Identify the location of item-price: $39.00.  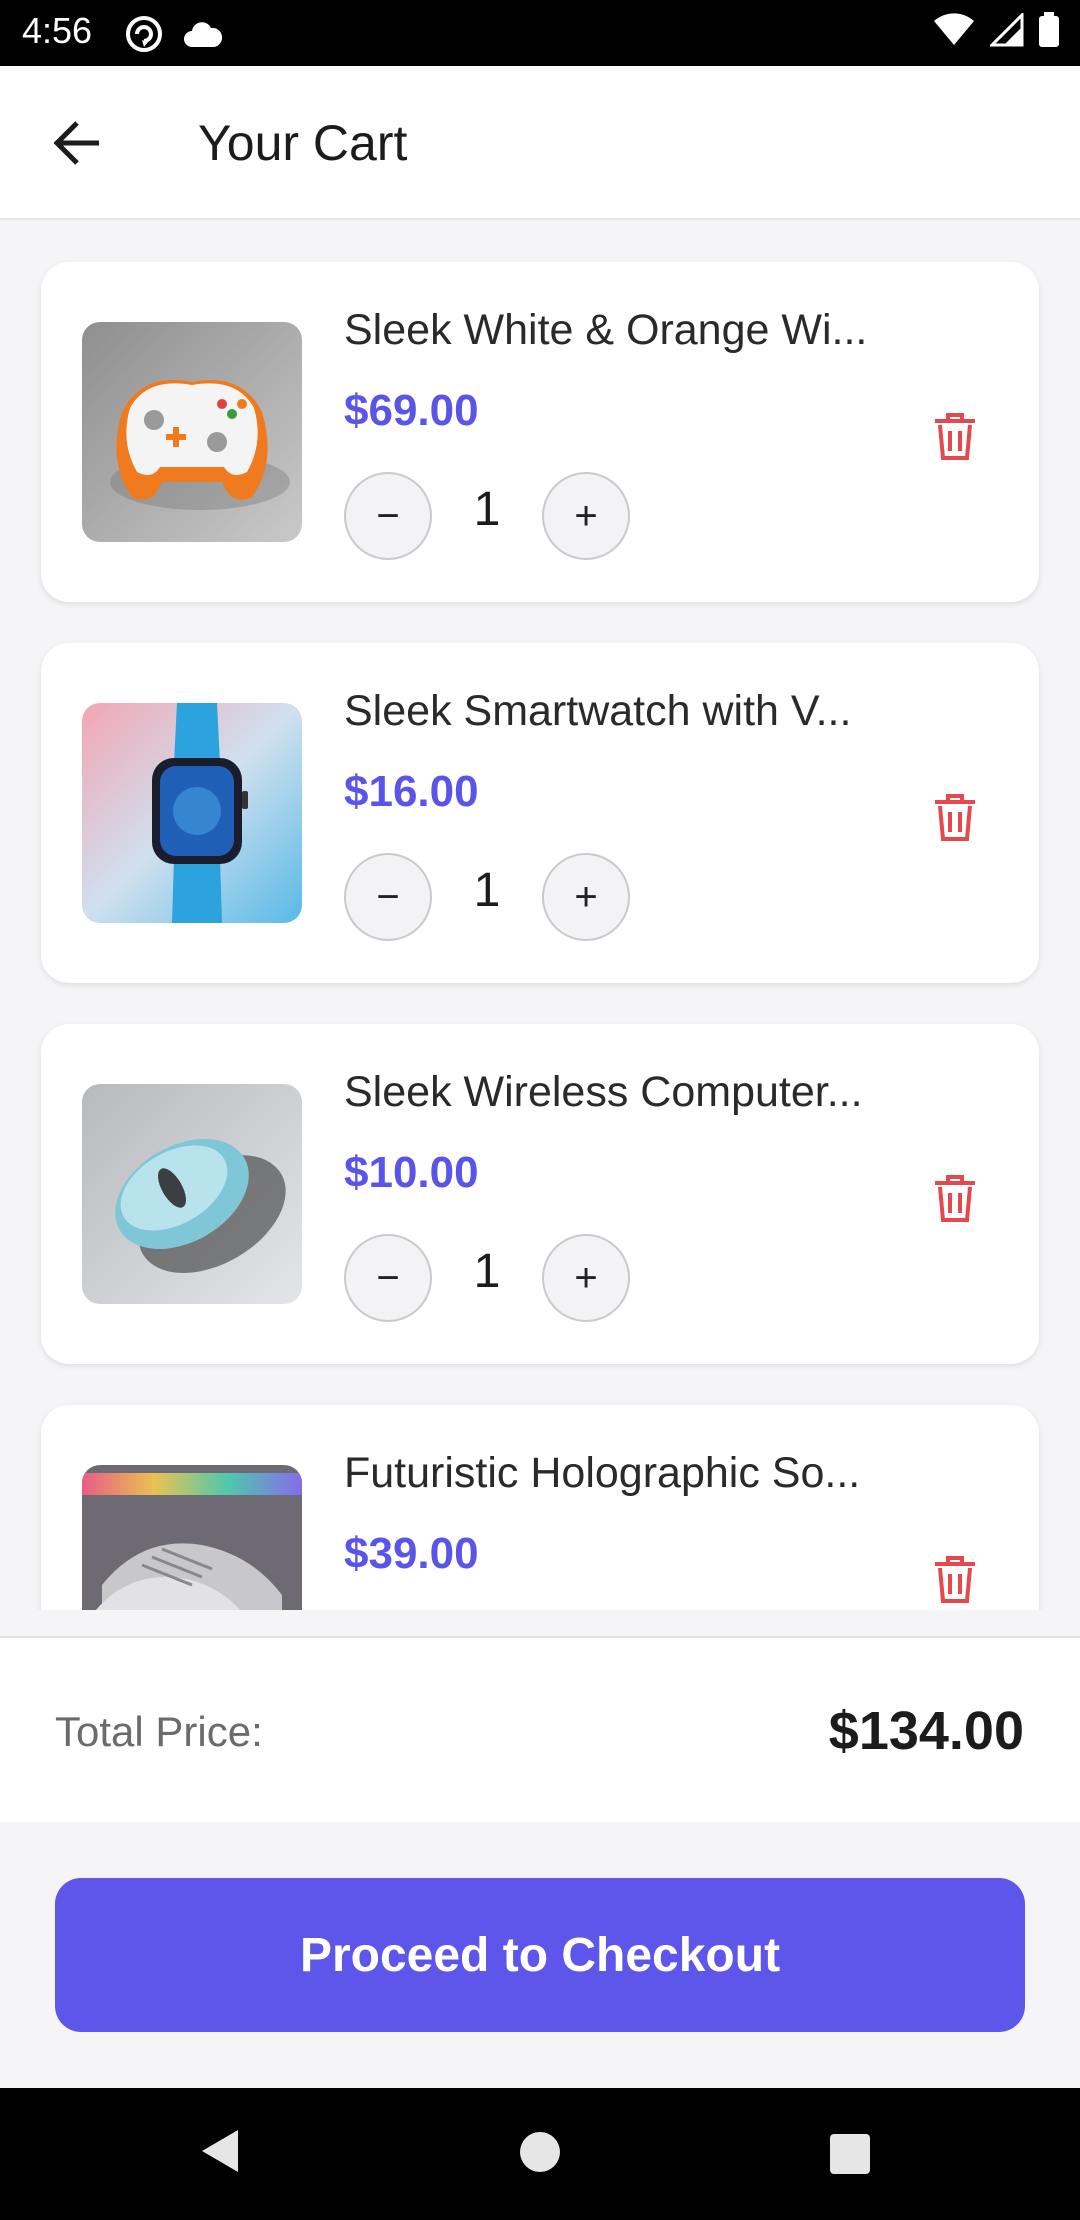
(411, 1553).